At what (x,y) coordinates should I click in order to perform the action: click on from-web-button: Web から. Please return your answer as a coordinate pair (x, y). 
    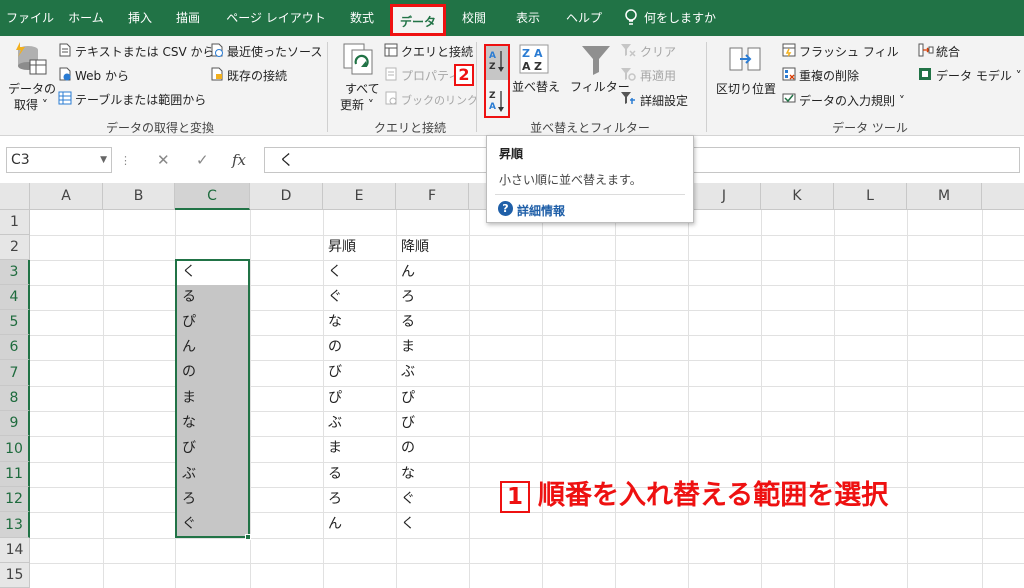
    Looking at the image, I should click on (102, 75).